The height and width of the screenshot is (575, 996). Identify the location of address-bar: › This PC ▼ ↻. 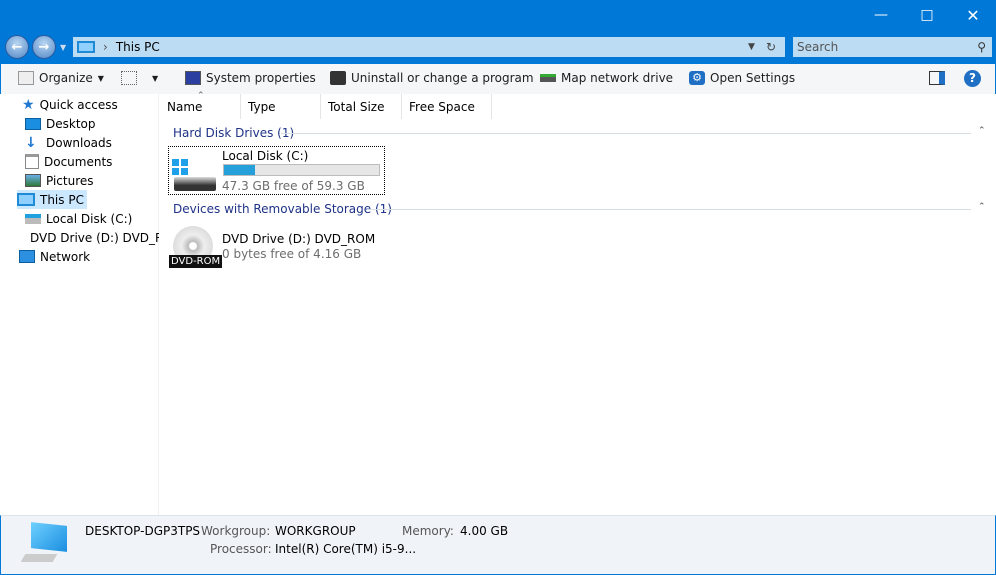
(429, 47).